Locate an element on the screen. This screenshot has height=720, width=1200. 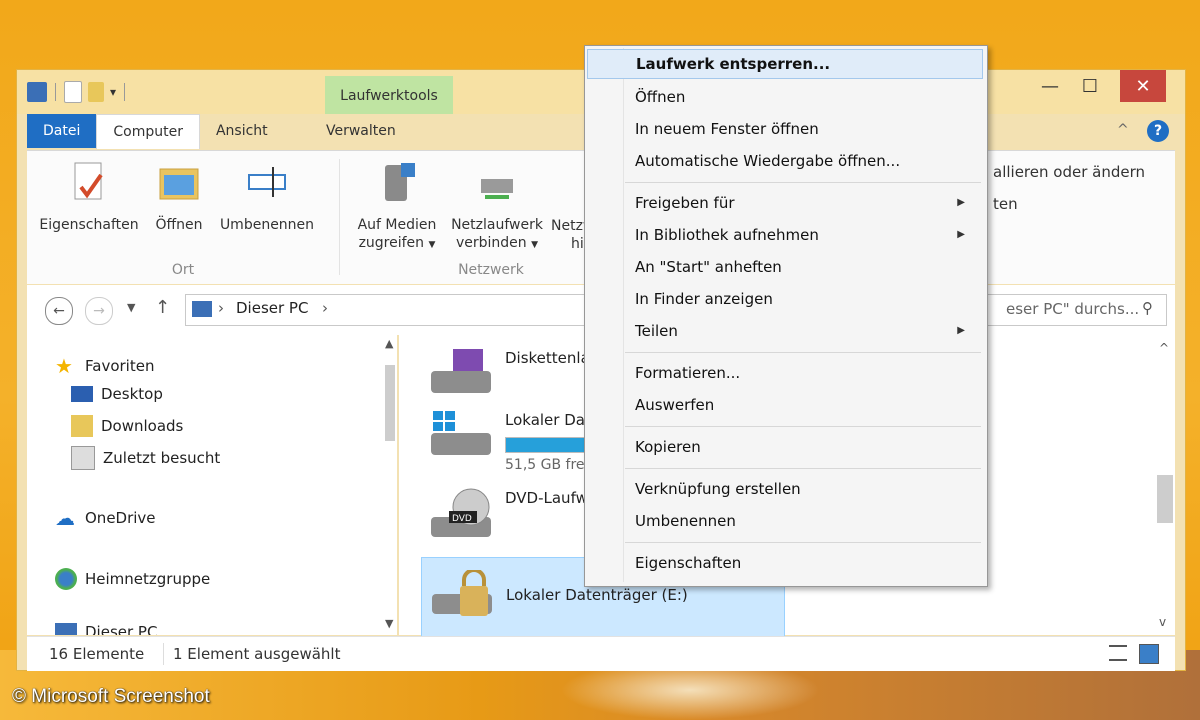
sidebar-item-homegroup: Heimnetzgruppe is located at coordinates (132, 579).